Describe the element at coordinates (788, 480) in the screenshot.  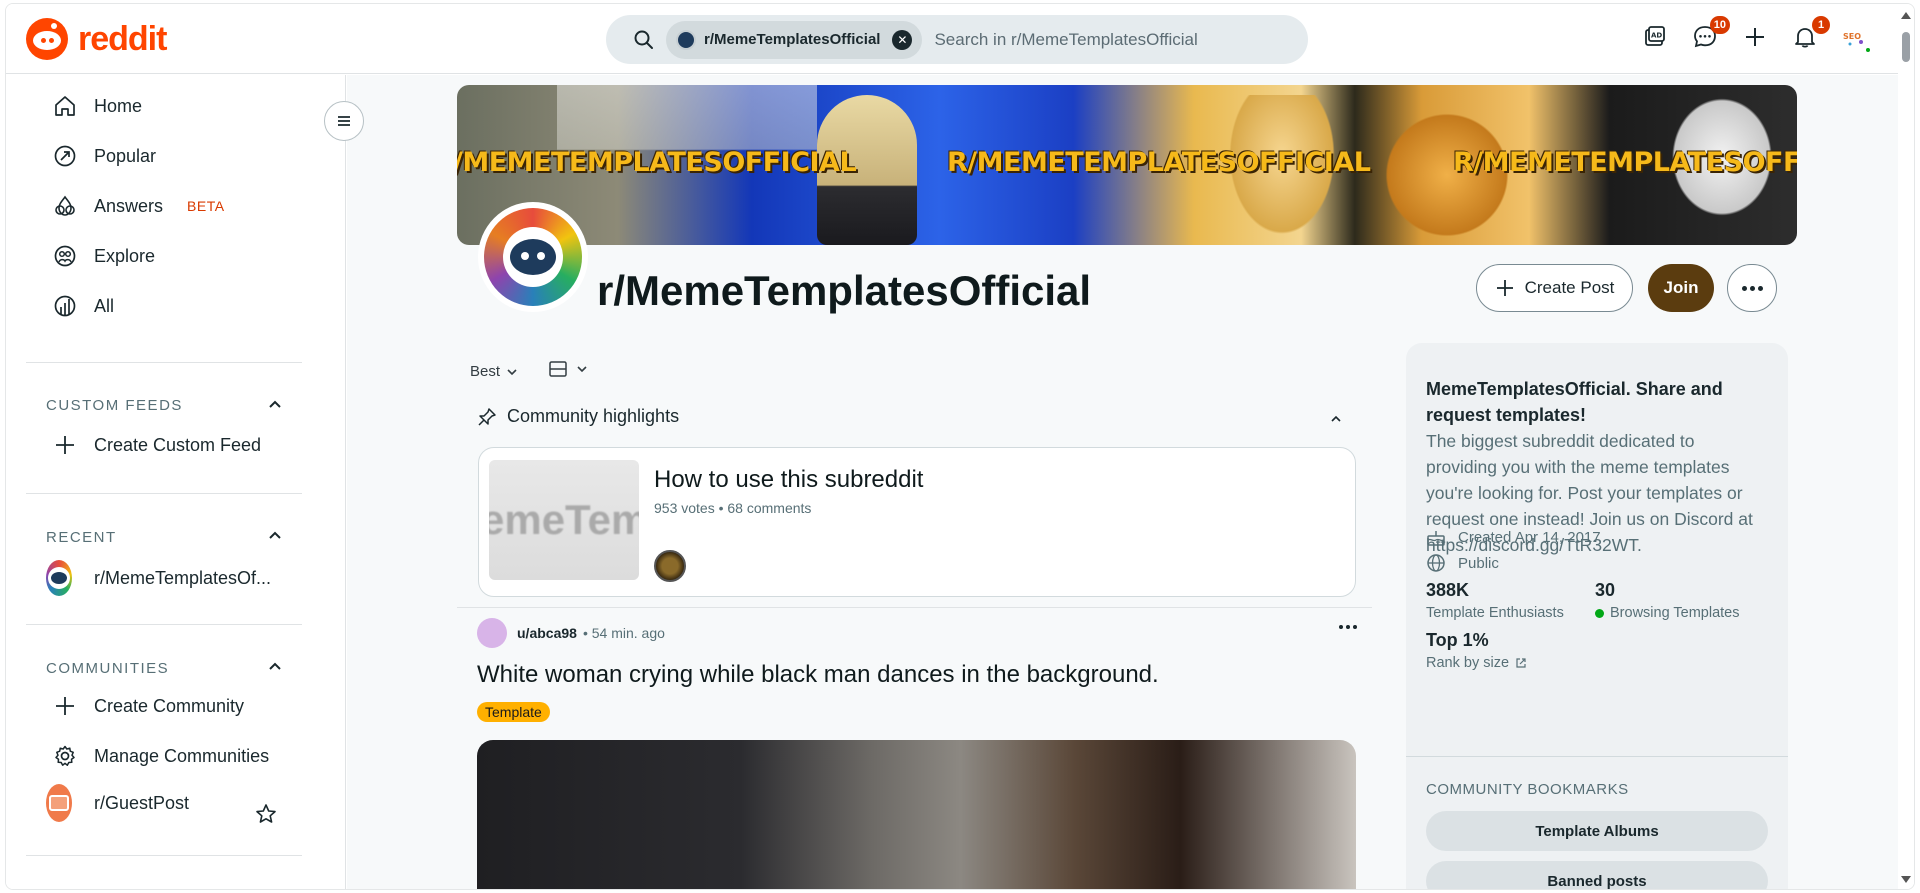
I see `highlight-title: How to use this subreddit` at that location.